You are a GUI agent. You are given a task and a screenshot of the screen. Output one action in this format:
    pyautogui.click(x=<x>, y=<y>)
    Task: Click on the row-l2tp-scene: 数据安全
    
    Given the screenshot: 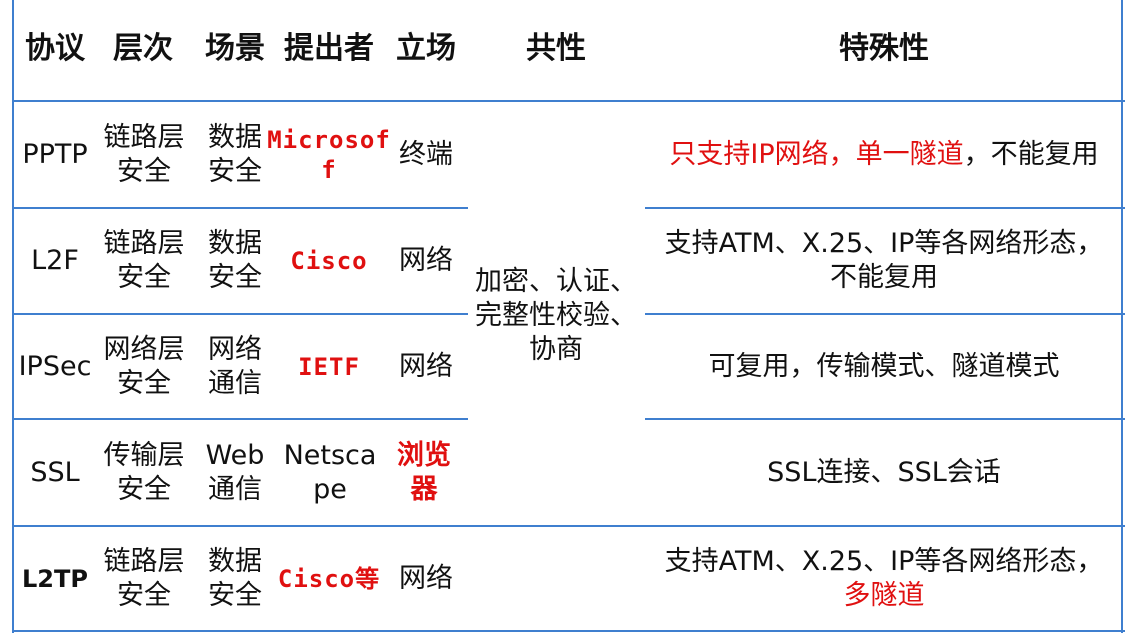 What is the action you would take?
    pyautogui.click(x=235, y=578)
    